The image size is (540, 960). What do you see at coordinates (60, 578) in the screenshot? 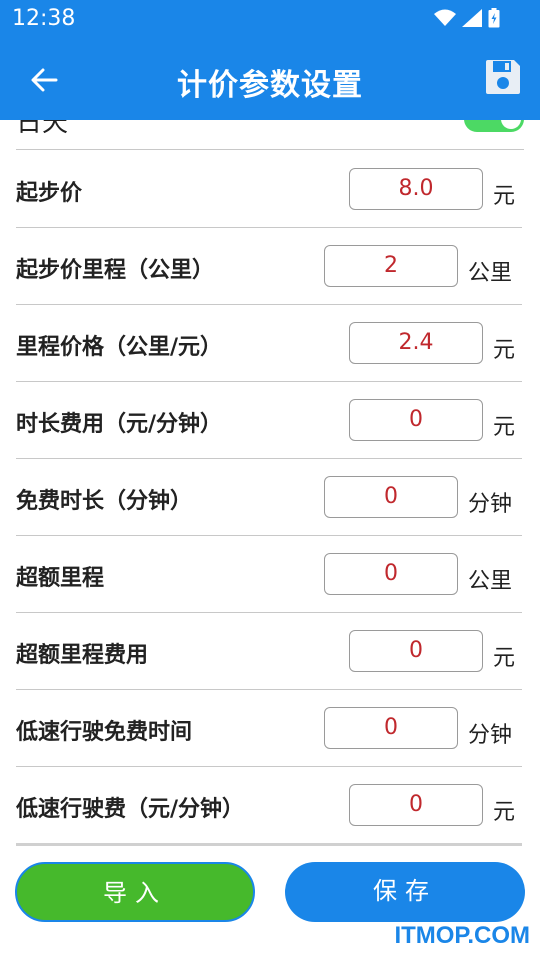
I see `row-label: 超额里程` at bounding box center [60, 578].